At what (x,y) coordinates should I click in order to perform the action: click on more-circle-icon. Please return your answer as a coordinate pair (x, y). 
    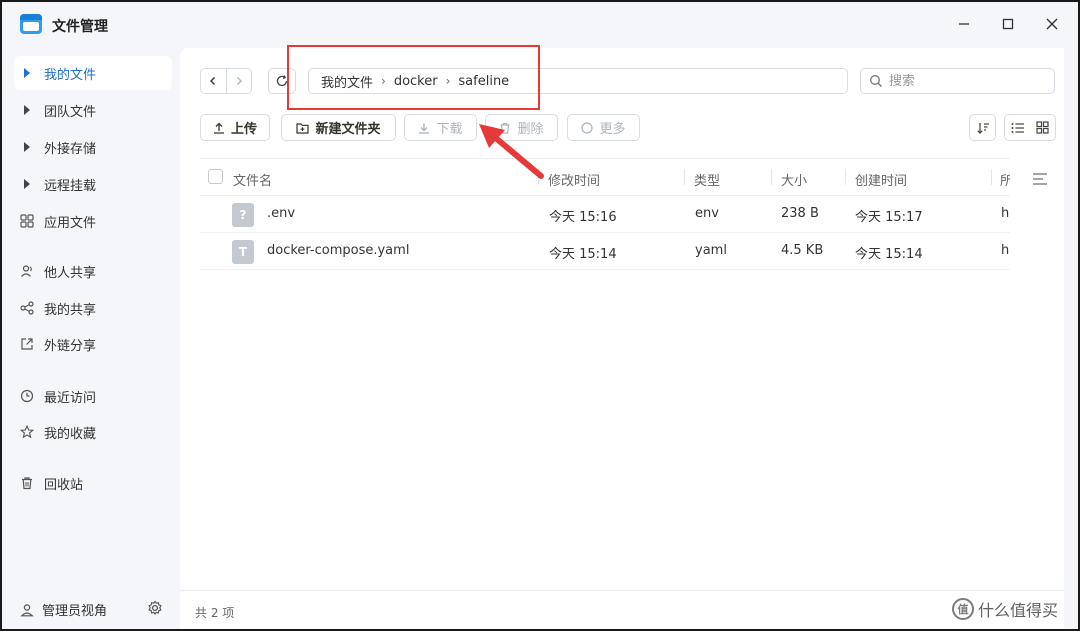
    Looking at the image, I should click on (587, 127).